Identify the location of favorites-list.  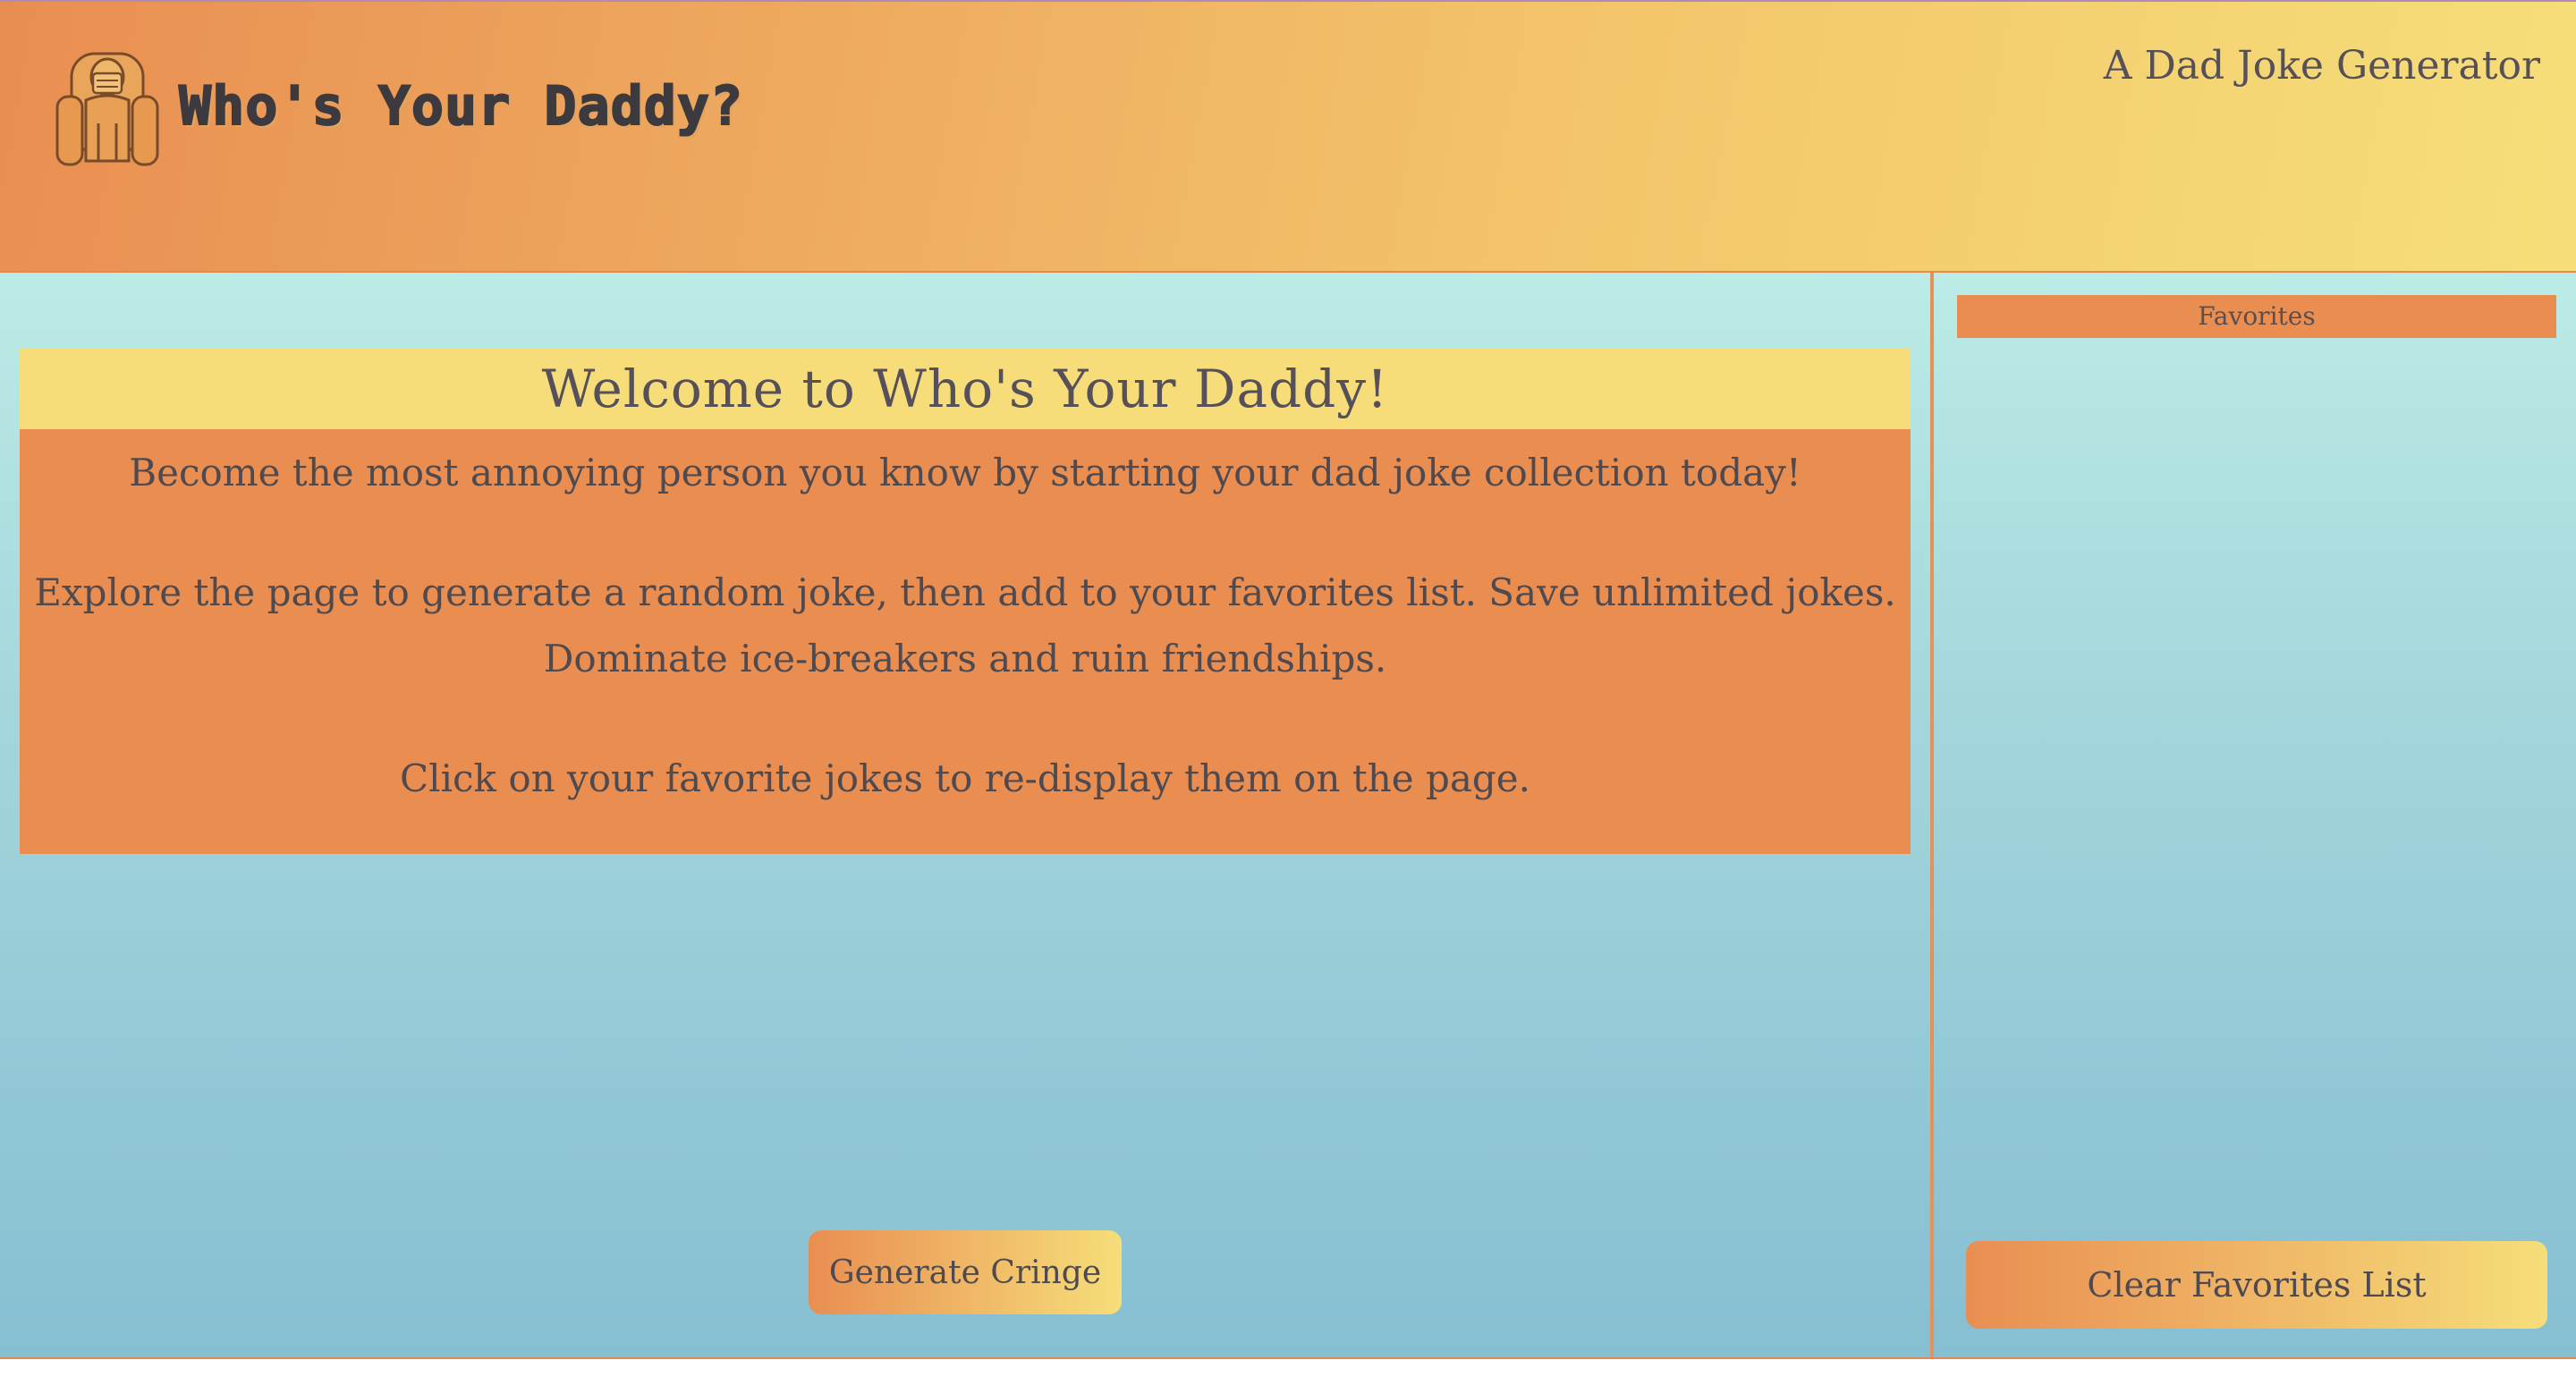
(2256, 782).